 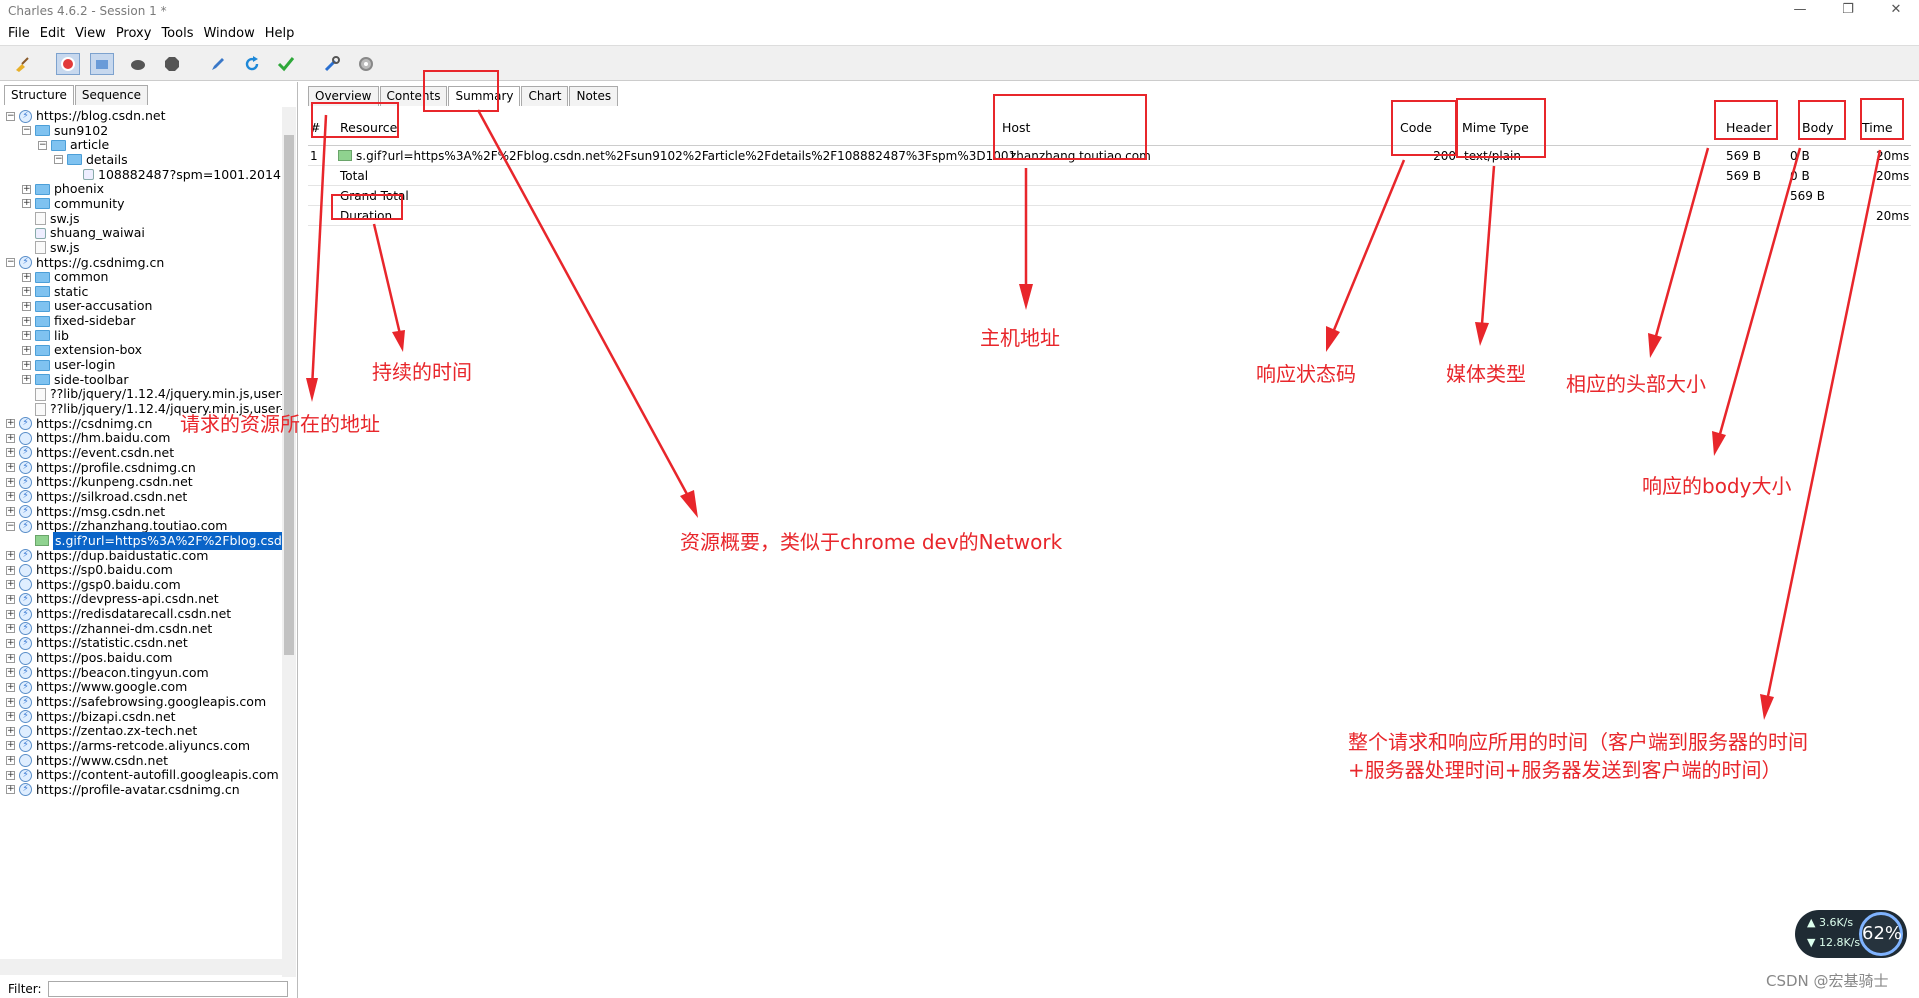 I want to click on annotation-time-line2: +服务器处理时间+服务器发送到客户端的时间）, so click(x=1565, y=770).